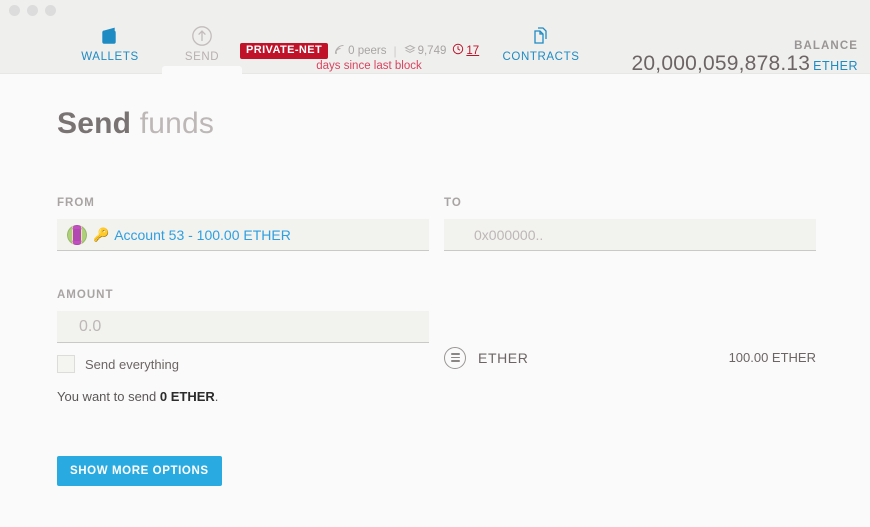 The height and width of the screenshot is (527, 870). What do you see at coordinates (340, 51) in the screenshot?
I see `signal-icon` at bounding box center [340, 51].